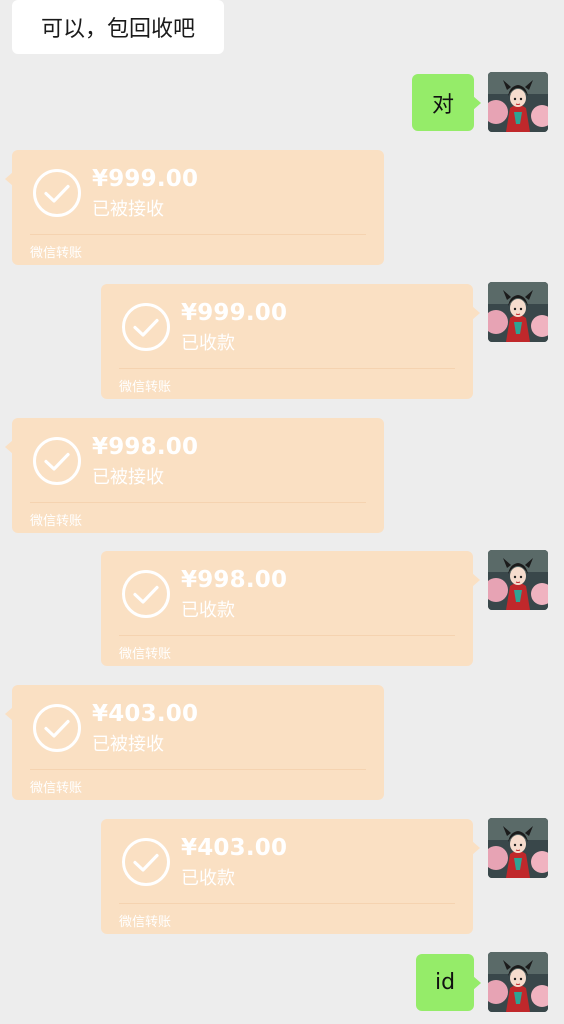  Describe the element at coordinates (445, 982) in the screenshot. I see `sent-message-text: id` at that location.